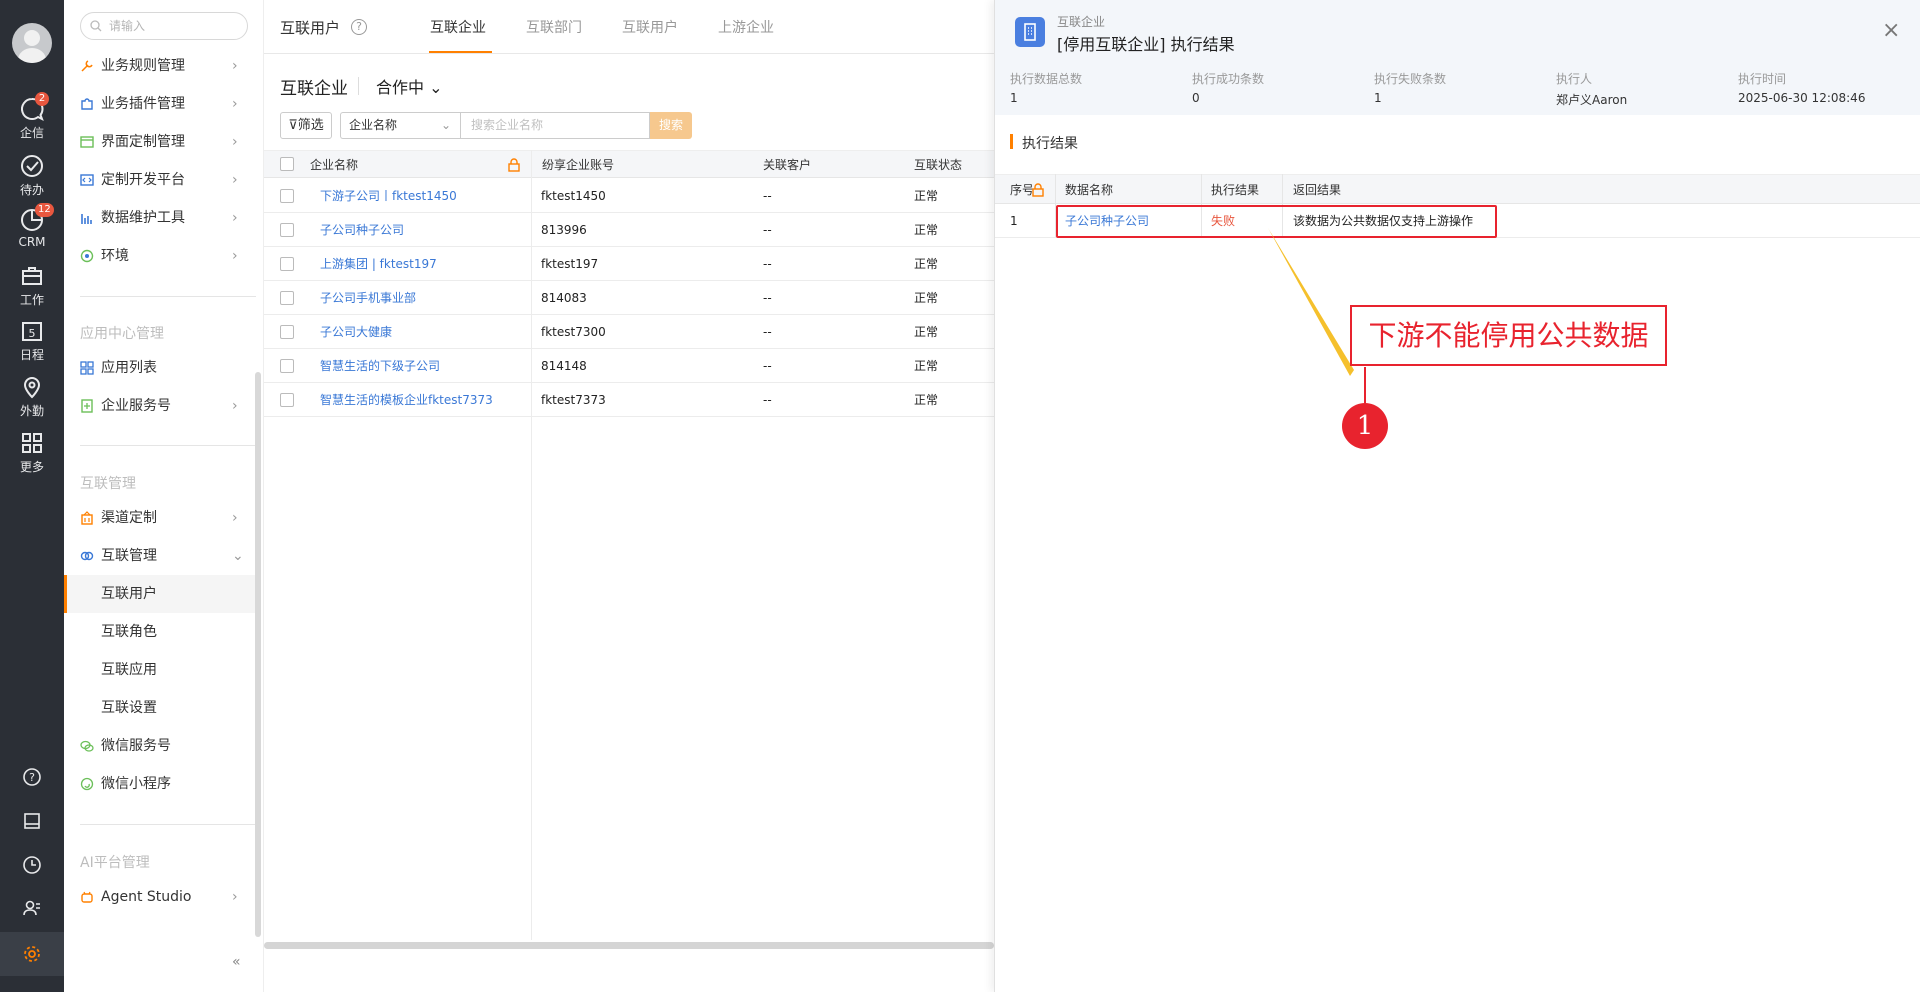 The height and width of the screenshot is (992, 1920). Describe the element at coordinates (1038, 190) in the screenshot. I see `lock-icon` at that location.